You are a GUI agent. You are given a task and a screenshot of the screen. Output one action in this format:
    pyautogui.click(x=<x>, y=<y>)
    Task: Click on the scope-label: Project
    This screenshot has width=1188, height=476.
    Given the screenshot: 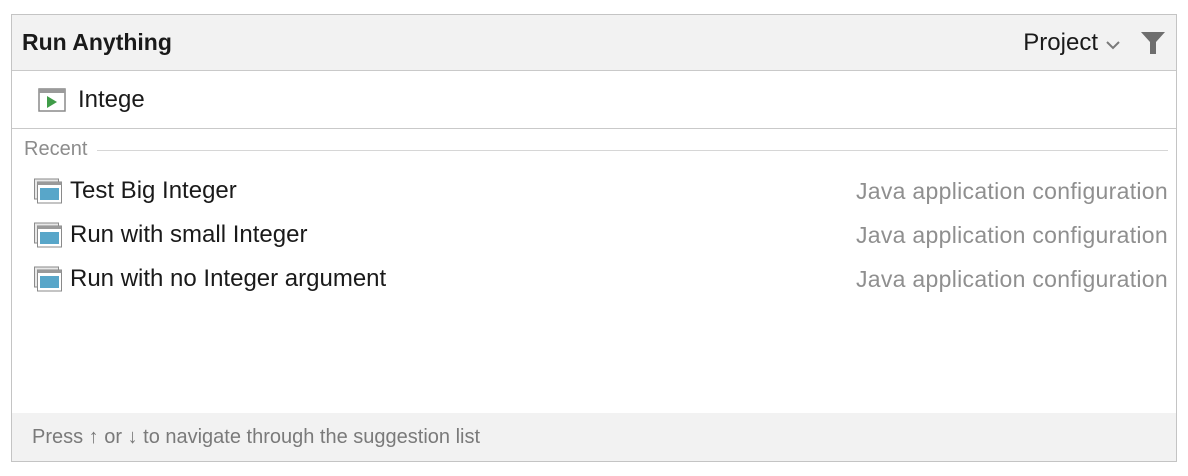 What is the action you would take?
    pyautogui.click(x=1060, y=42)
    